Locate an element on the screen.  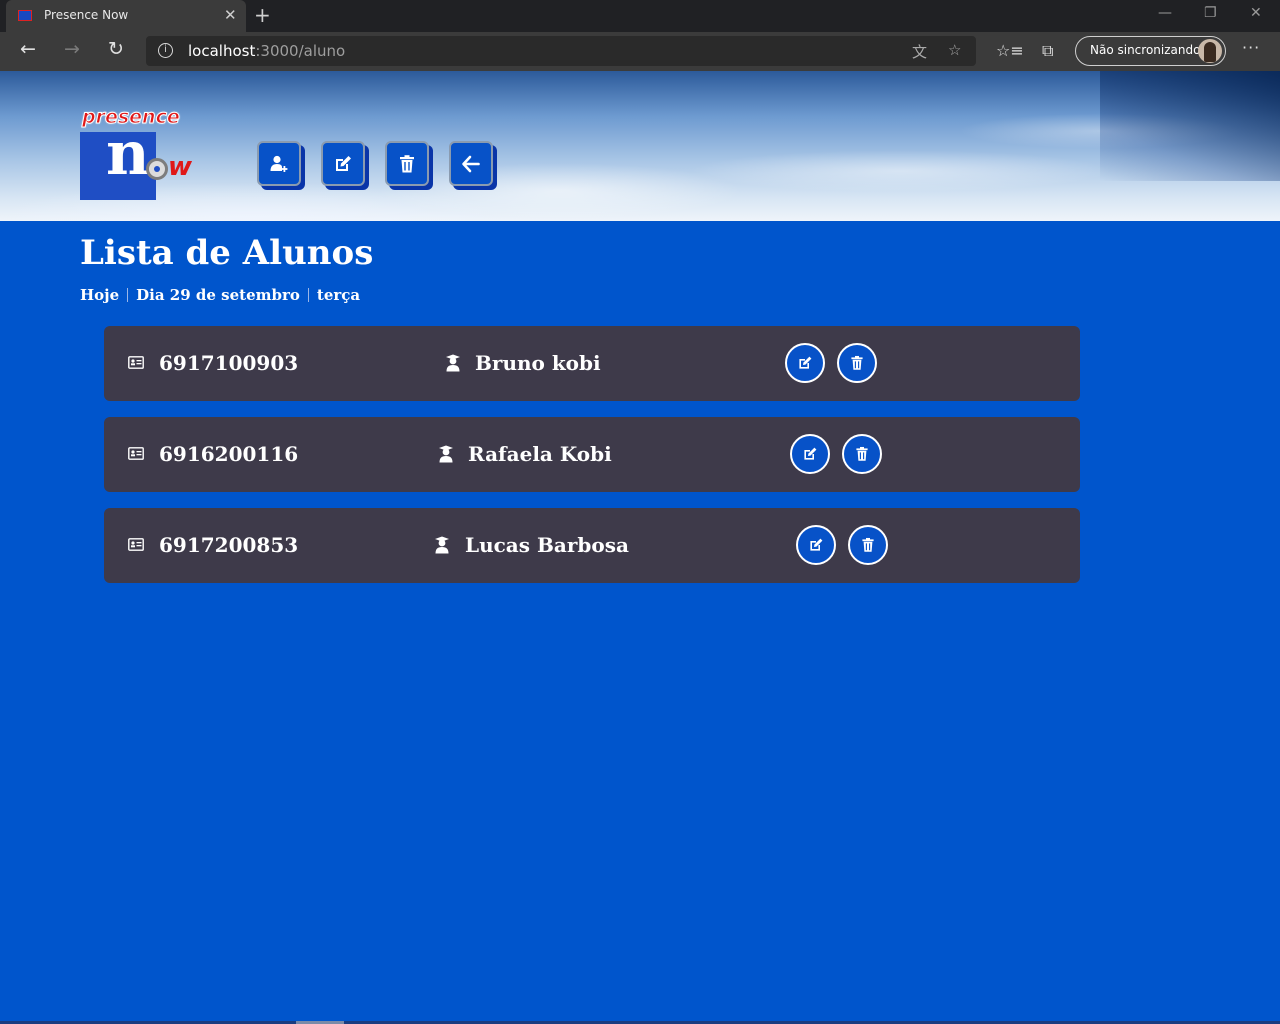
user-plus-icon is located at coordinates (279, 163).